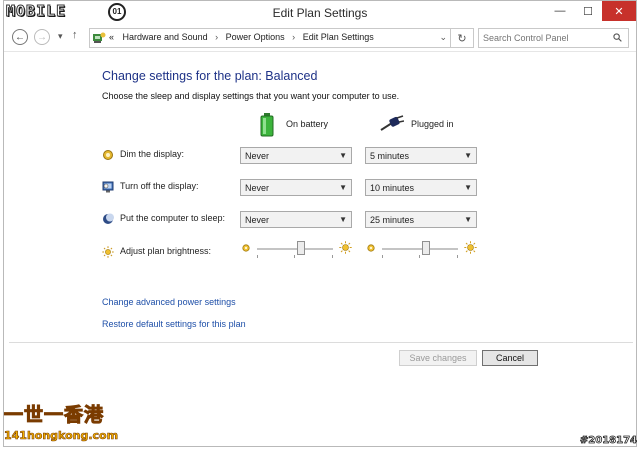 This screenshot has width=640, height=450. I want to click on turn-off-display-label: Turn off the display:, so click(159, 186).